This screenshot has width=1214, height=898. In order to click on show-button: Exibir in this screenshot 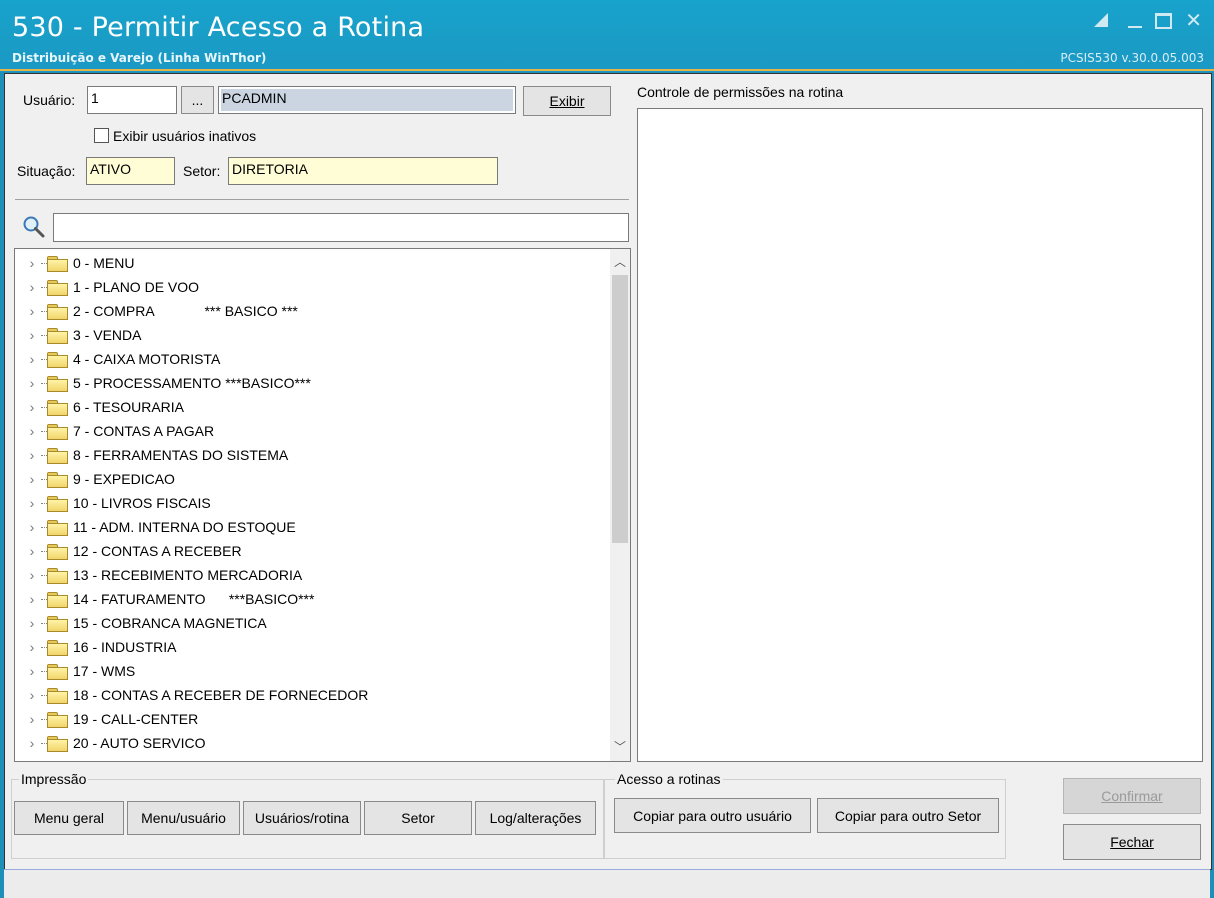, I will do `click(567, 101)`.